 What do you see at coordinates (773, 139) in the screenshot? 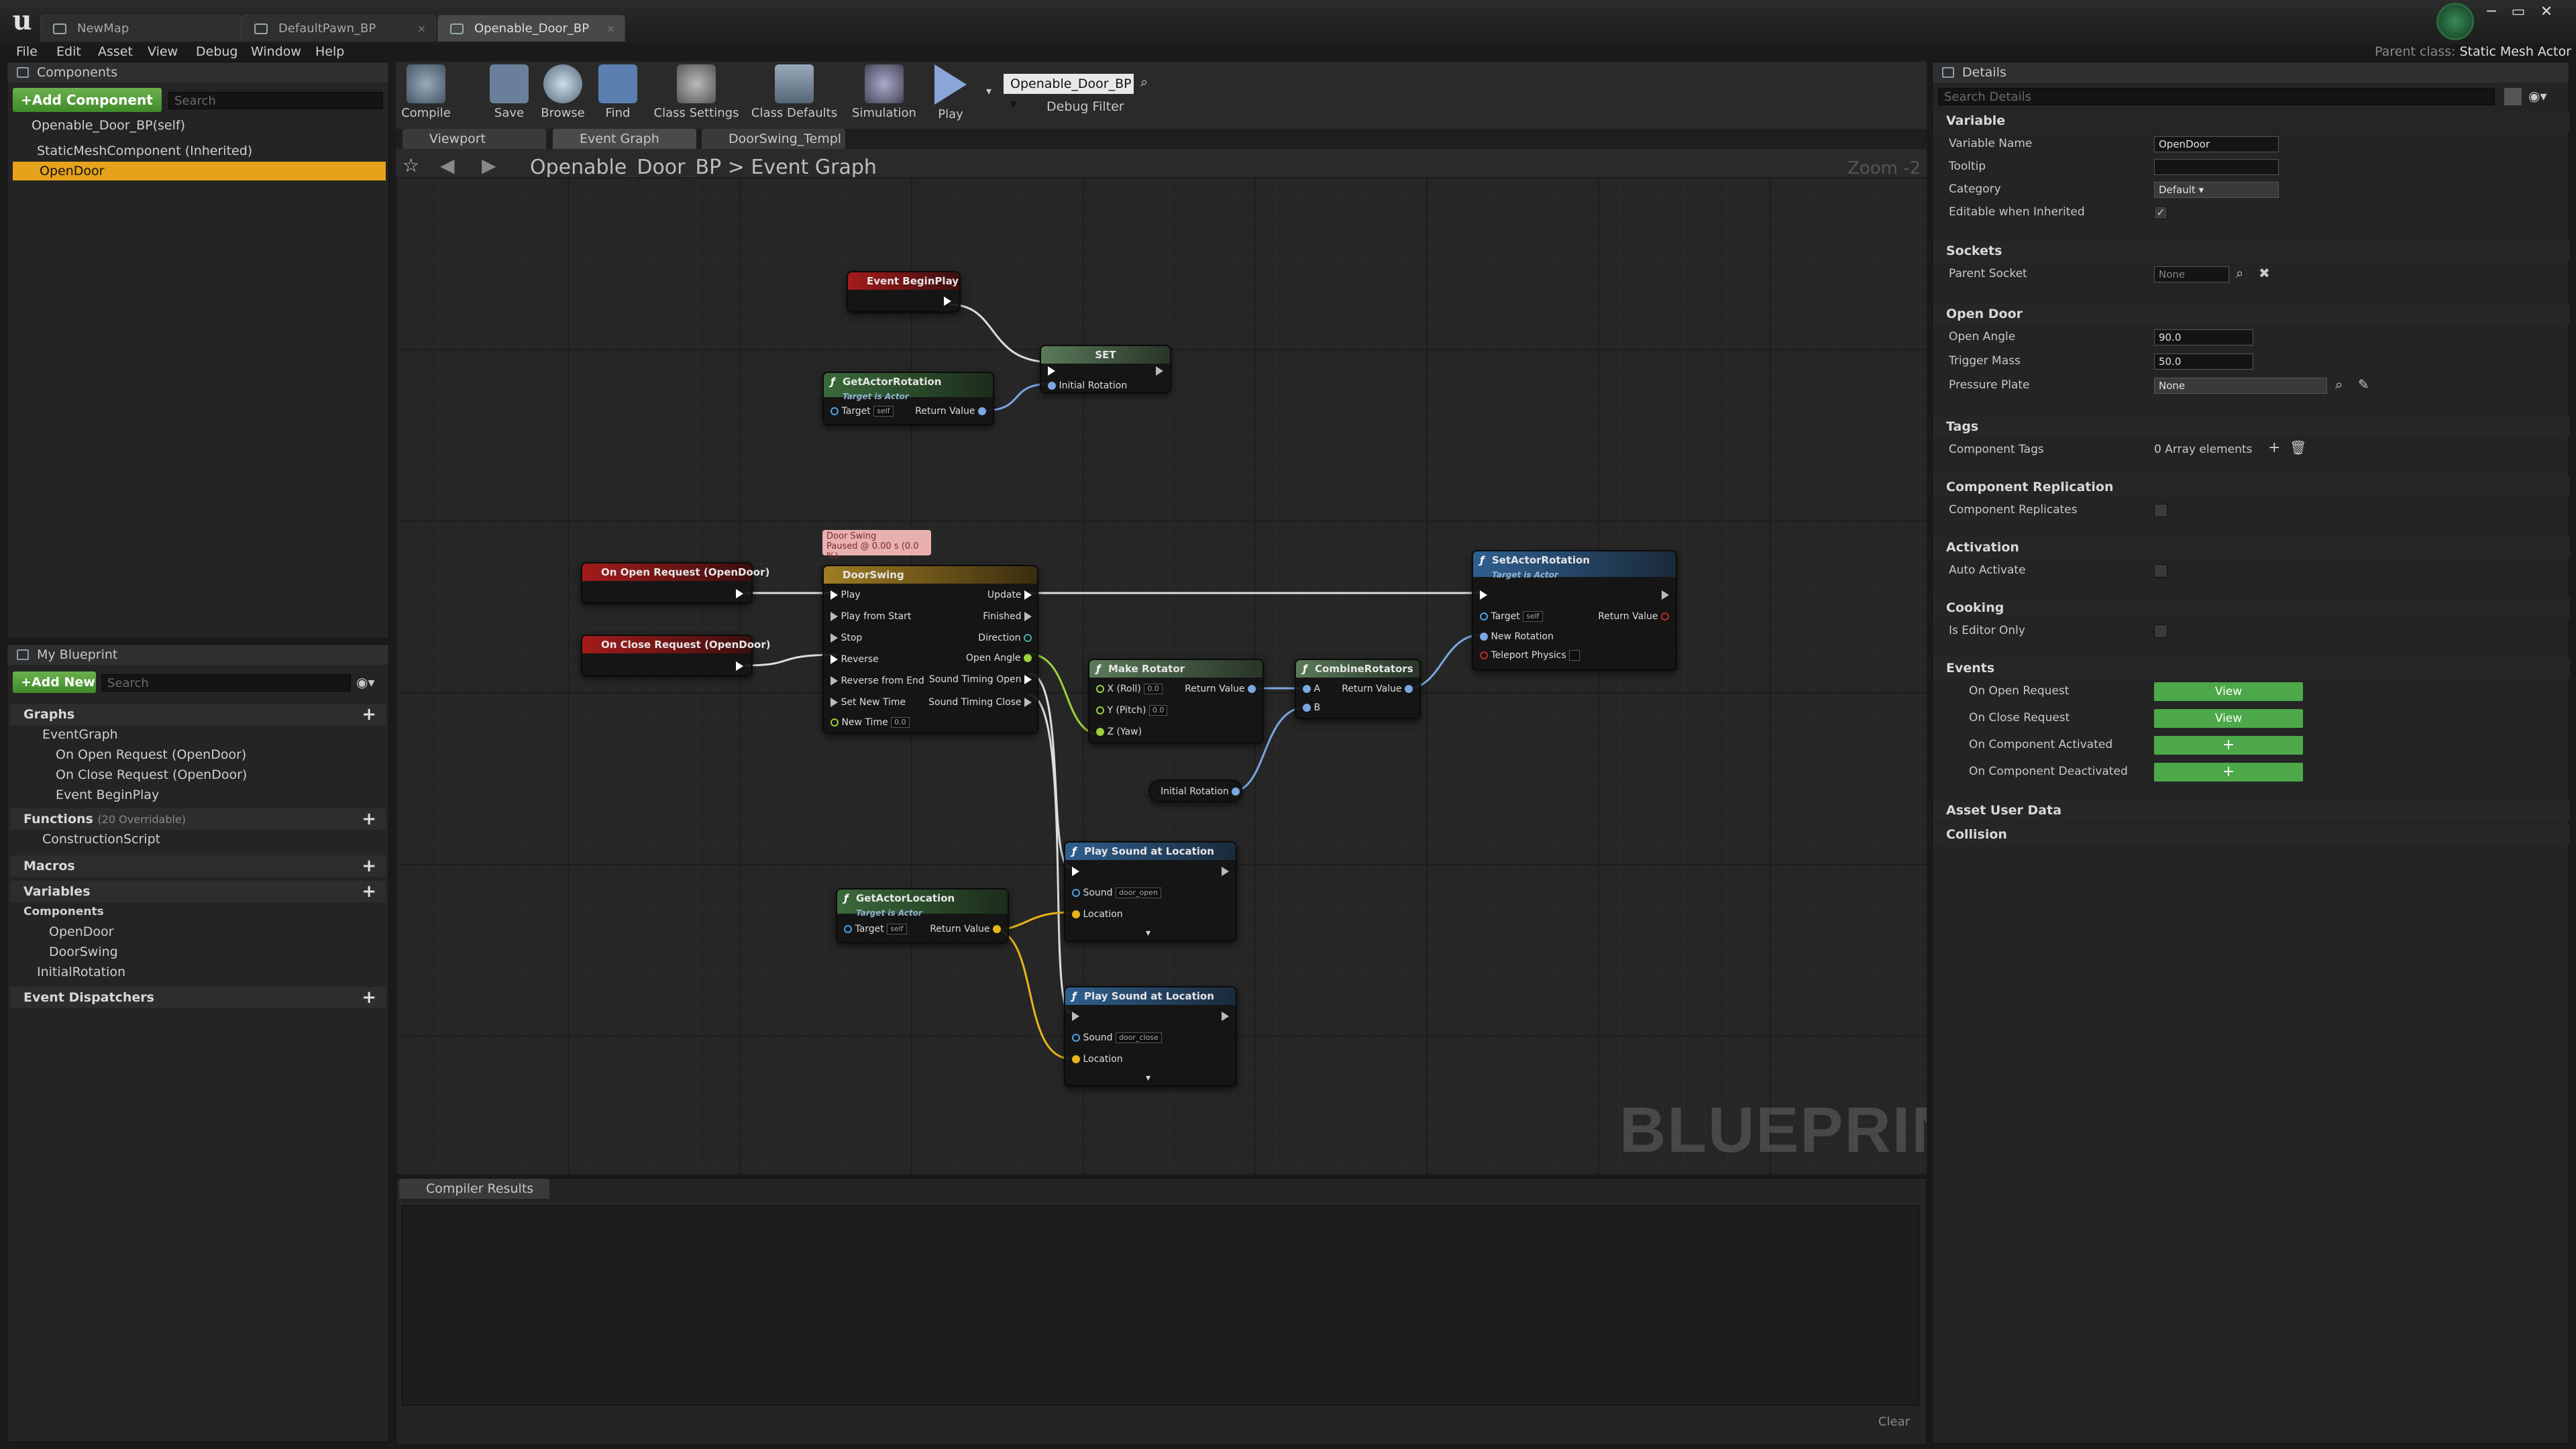
I see `tab-doorswing: DoorSwing_Templ` at bounding box center [773, 139].